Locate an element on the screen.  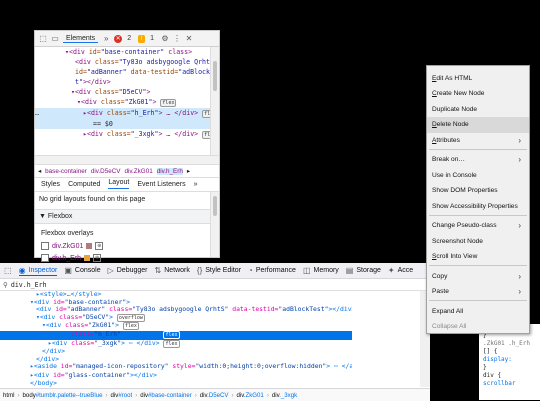
menu-item-change-pseudo-class: Change Pseudo-class › is located at coordinates (478, 226).